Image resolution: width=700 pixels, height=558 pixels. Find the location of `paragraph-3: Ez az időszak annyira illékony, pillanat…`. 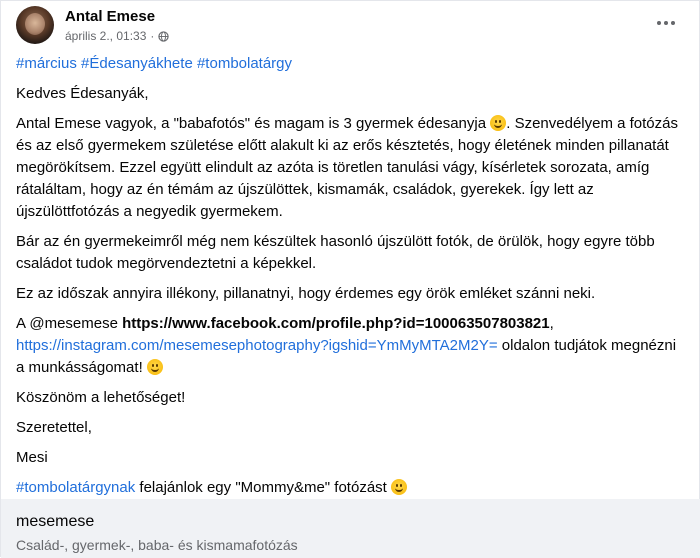

paragraph-3: Ez az időszak annyira illékony, pillanat… is located at coordinates (306, 293).